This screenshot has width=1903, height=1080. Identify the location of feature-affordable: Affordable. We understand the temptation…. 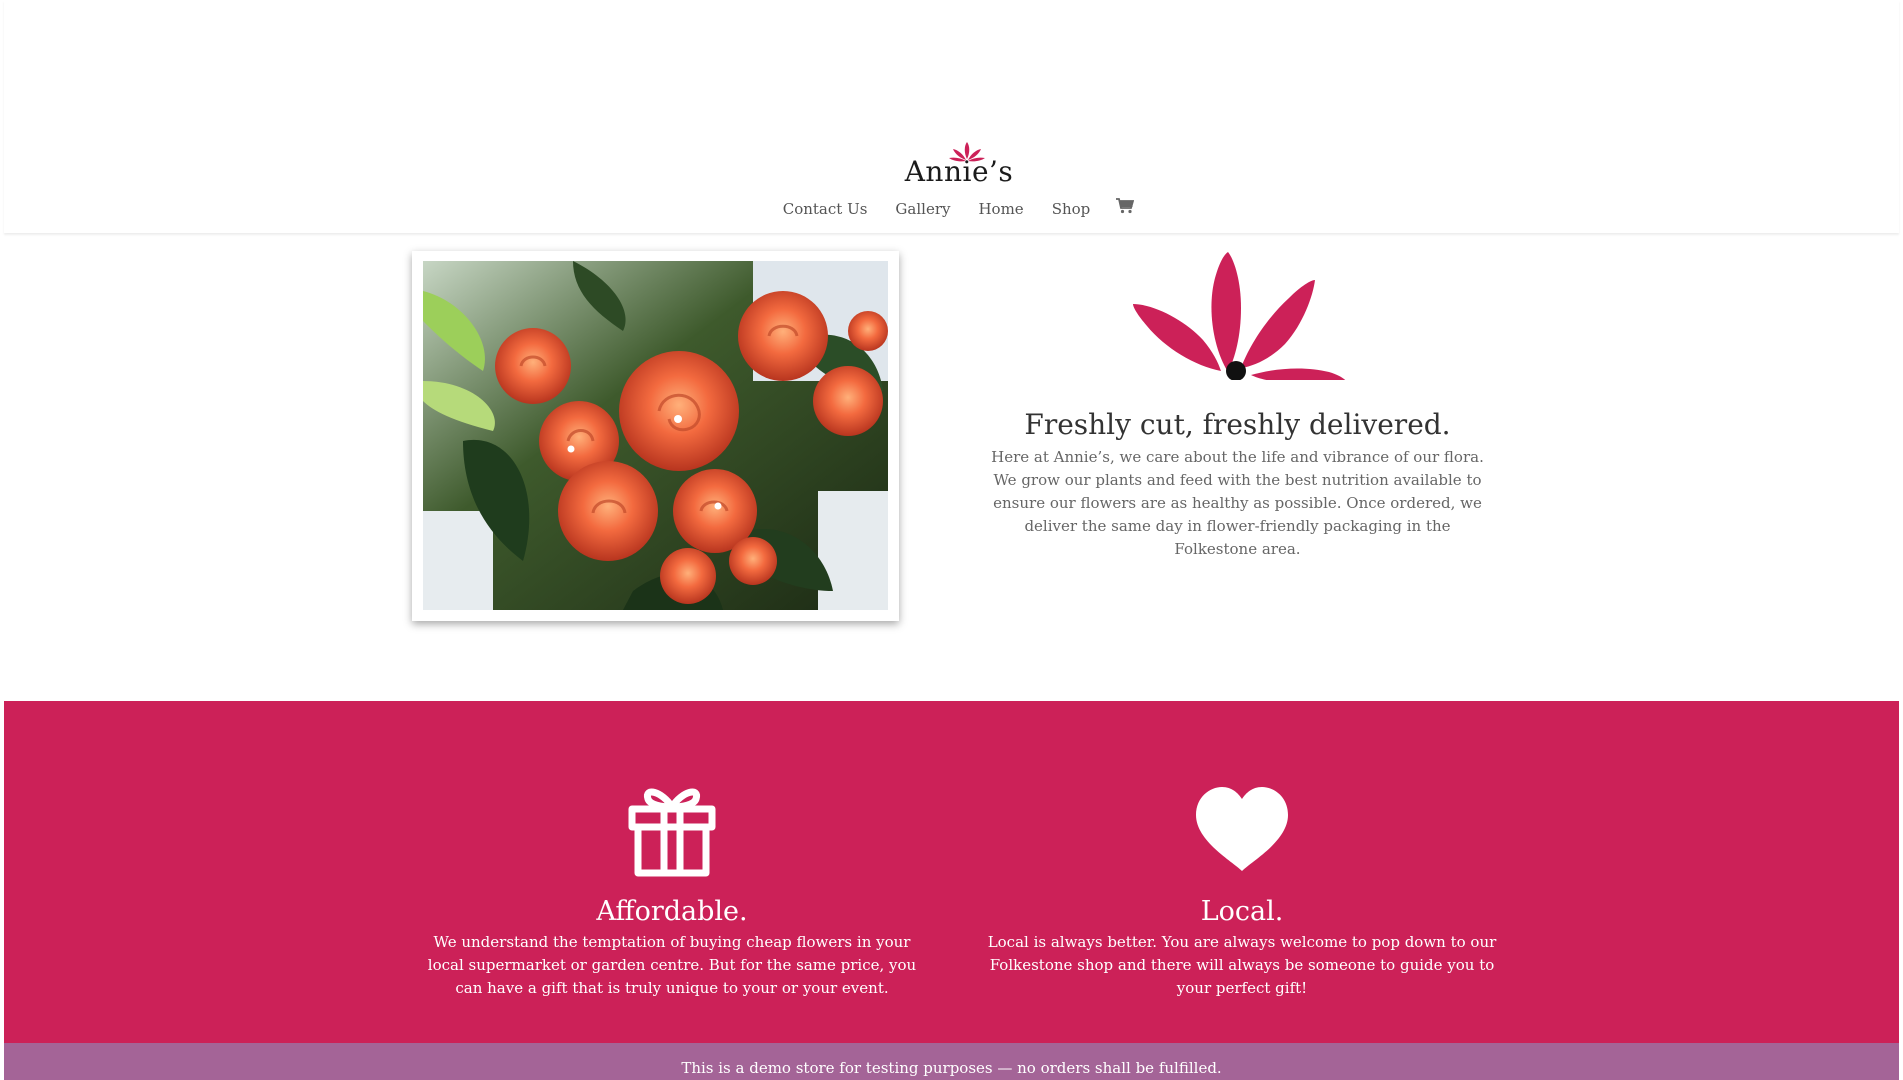
(672, 889).